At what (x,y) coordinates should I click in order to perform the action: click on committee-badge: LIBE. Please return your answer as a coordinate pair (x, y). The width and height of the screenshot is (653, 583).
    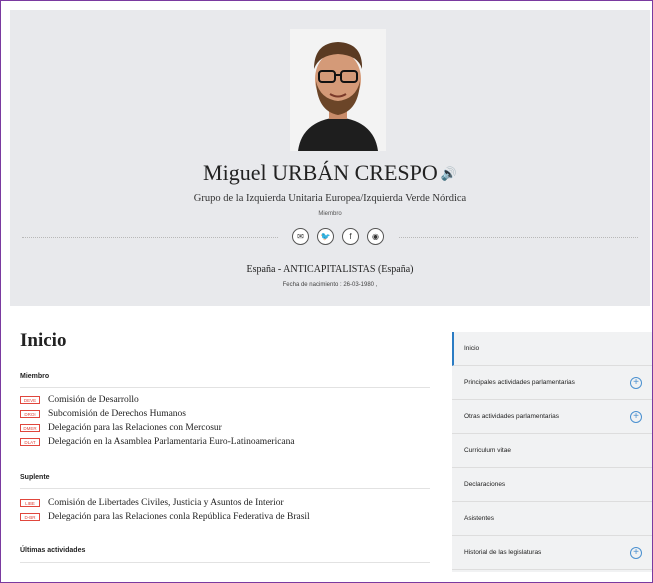
    Looking at the image, I should click on (30, 503).